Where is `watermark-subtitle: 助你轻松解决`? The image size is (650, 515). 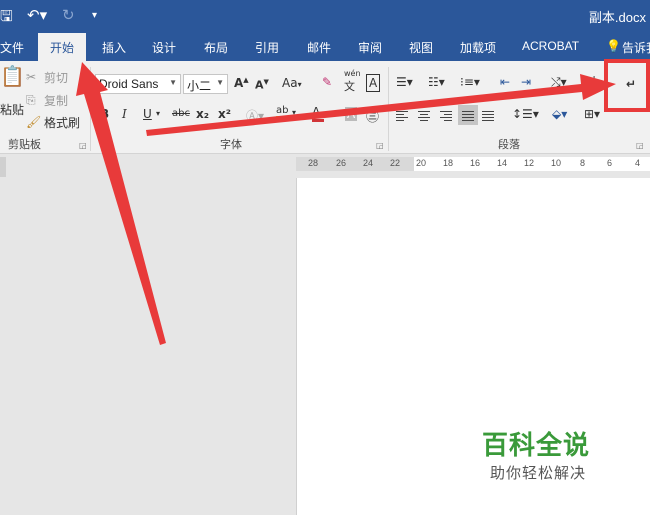
watermark-subtitle: 助你轻松解决 is located at coordinates (538, 473).